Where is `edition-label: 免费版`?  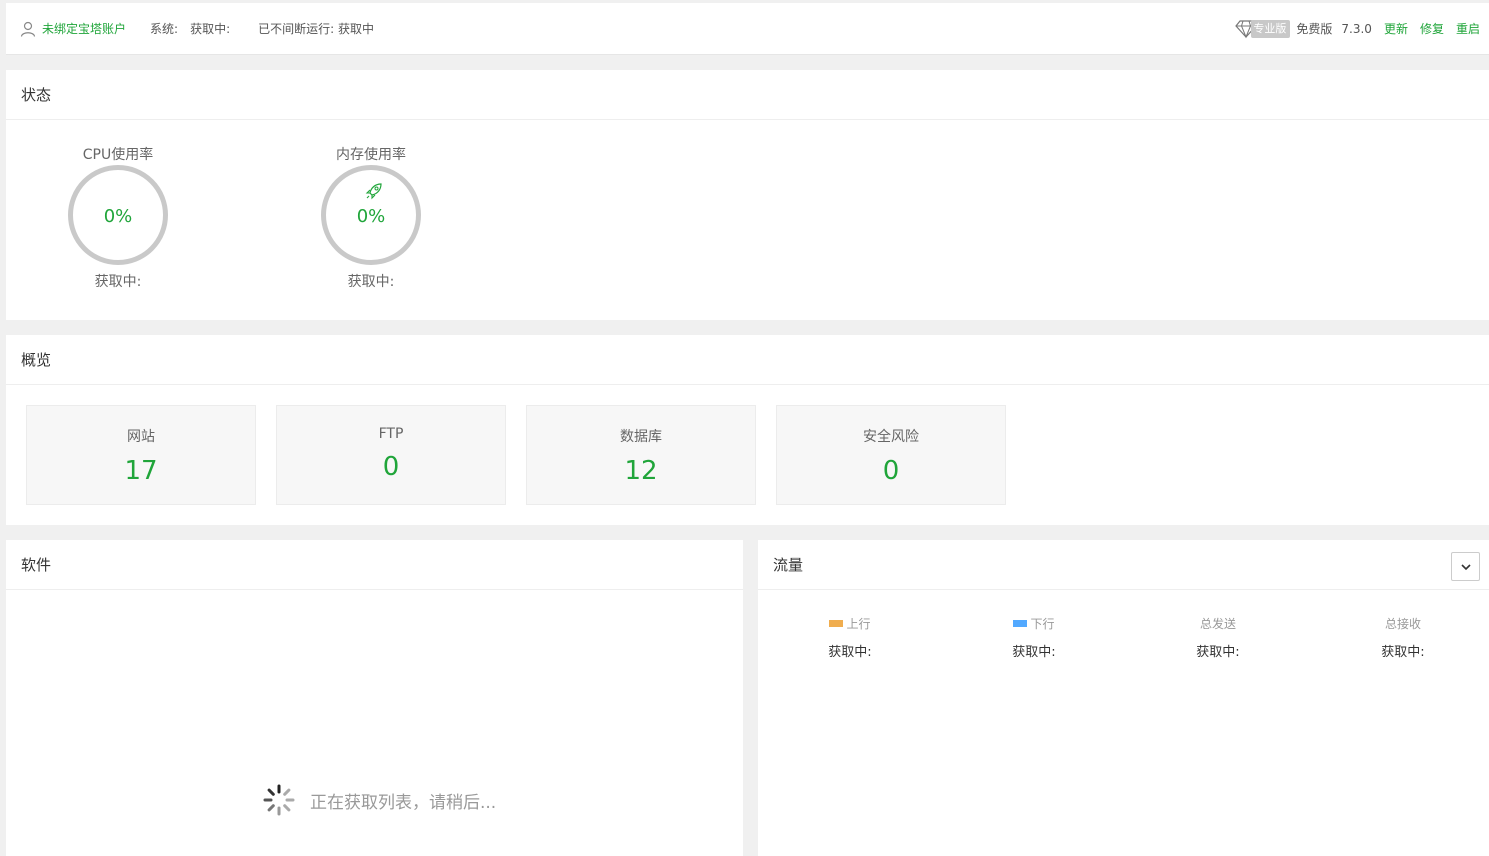 edition-label: 免费版 is located at coordinates (1314, 29).